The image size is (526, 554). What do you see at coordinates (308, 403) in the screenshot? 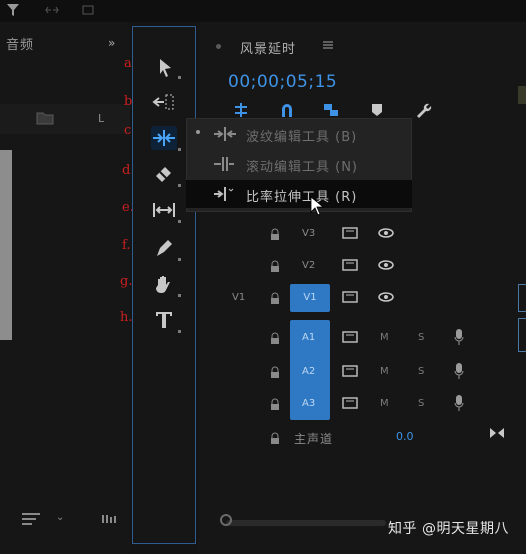
I see `track-label-a3: A3` at bounding box center [308, 403].